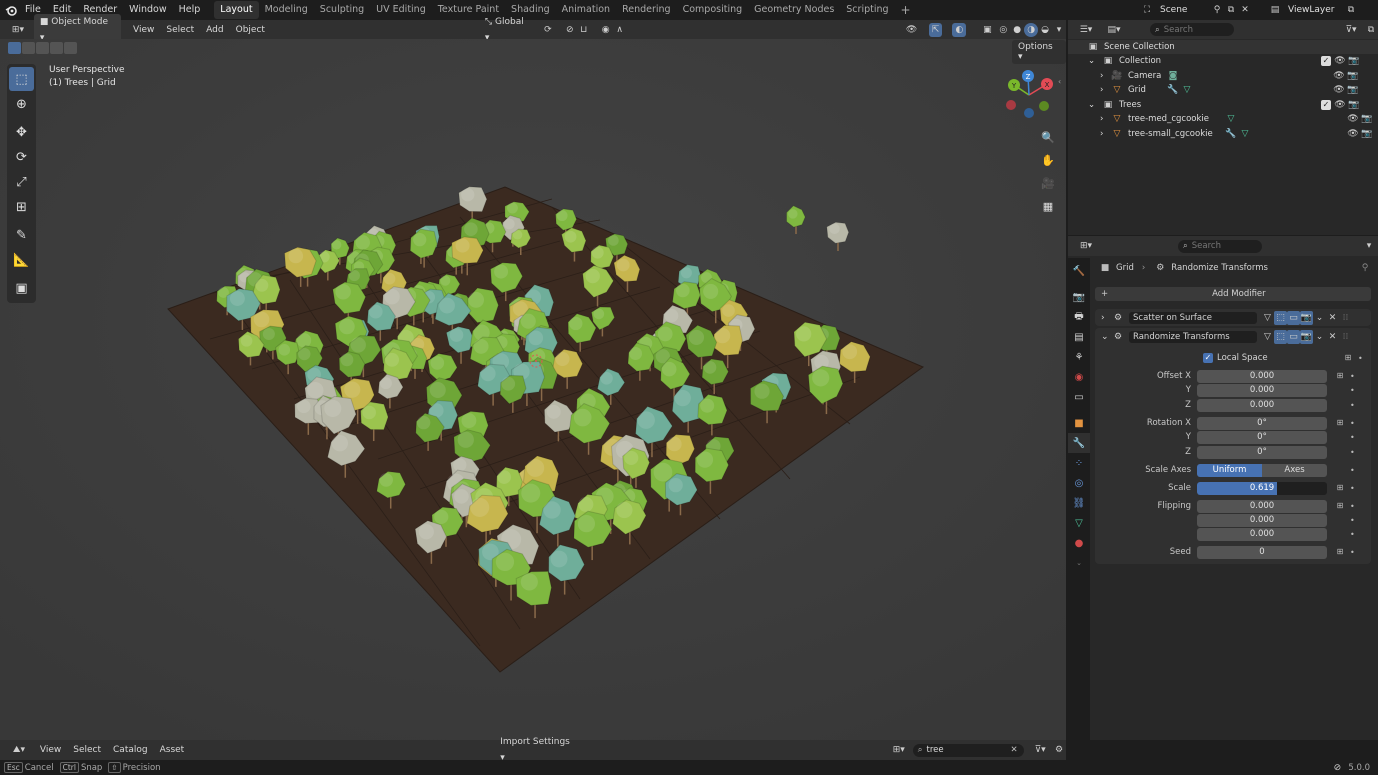 The width and height of the screenshot is (1378, 775). I want to click on new-scene-icon: ⧉, so click(1231, 10).